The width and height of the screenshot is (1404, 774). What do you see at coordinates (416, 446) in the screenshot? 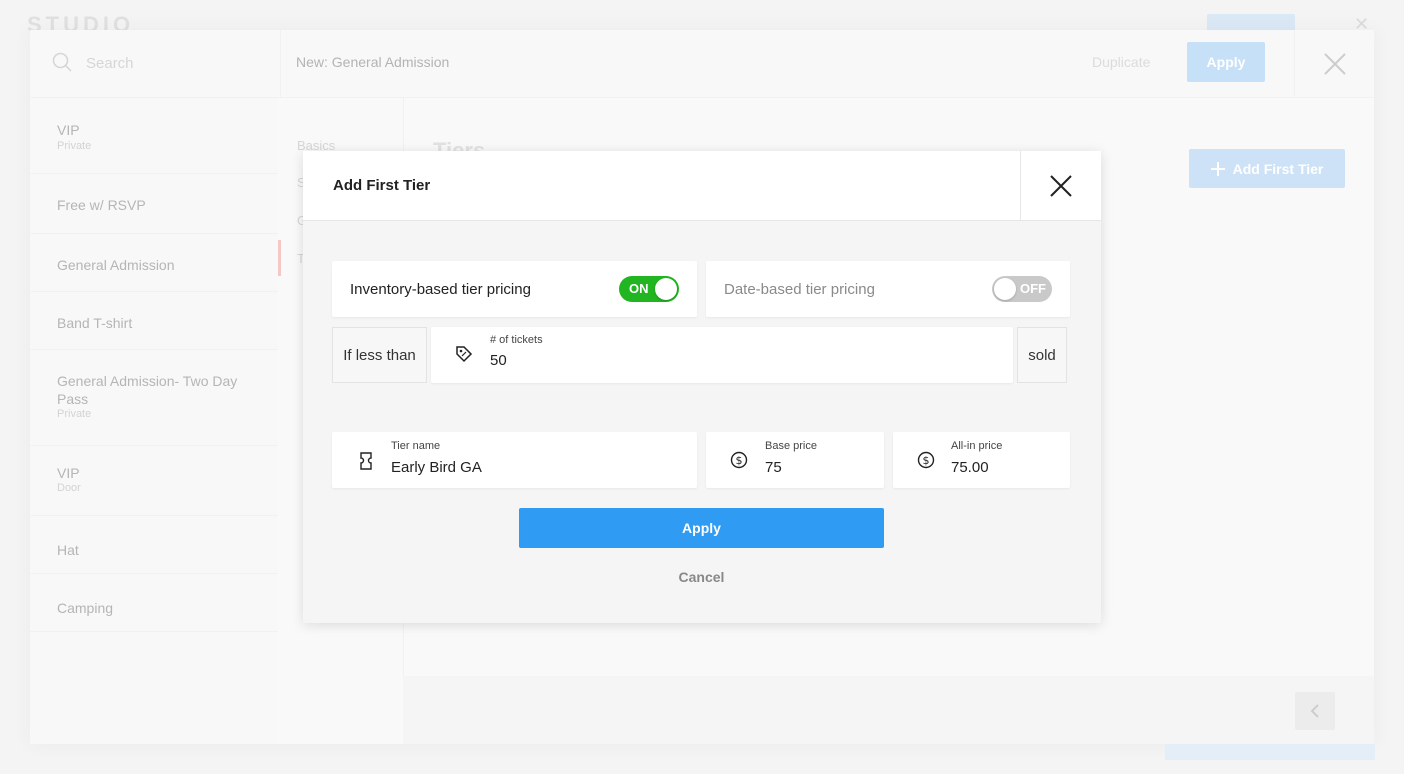
I see `tier-name-label: Tier name` at bounding box center [416, 446].